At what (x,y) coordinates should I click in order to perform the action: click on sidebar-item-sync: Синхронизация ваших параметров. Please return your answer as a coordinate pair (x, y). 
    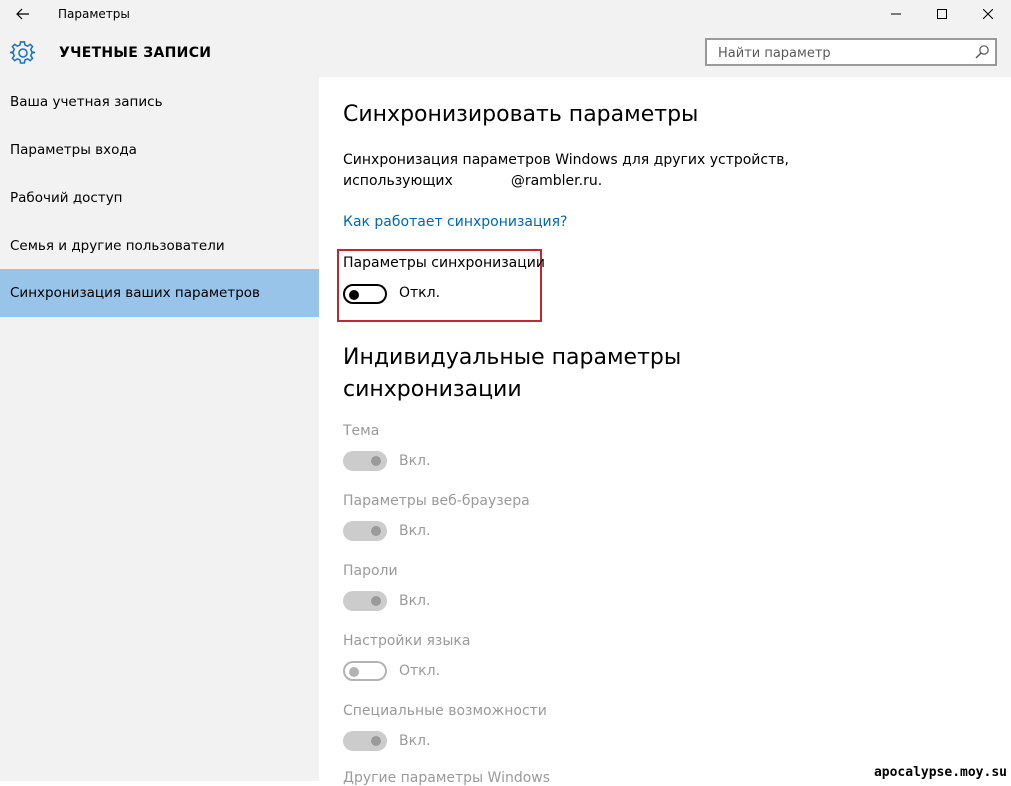
    Looking at the image, I should click on (159, 293).